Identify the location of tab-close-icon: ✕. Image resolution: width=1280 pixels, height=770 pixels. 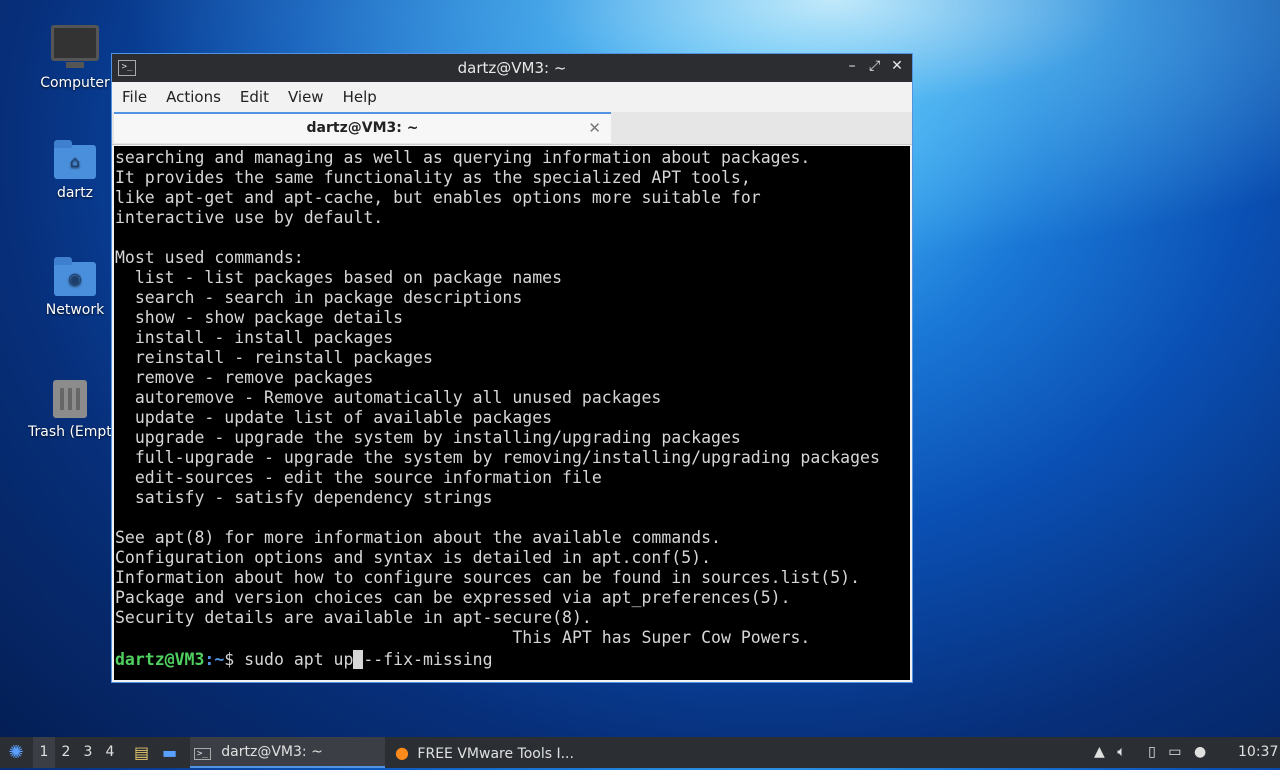
(594, 128).